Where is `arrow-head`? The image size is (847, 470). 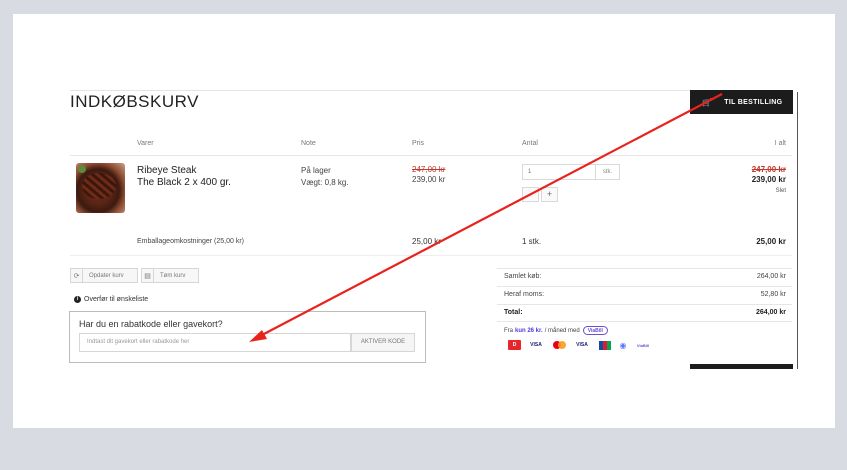 arrow-head is located at coordinates (258, 336).